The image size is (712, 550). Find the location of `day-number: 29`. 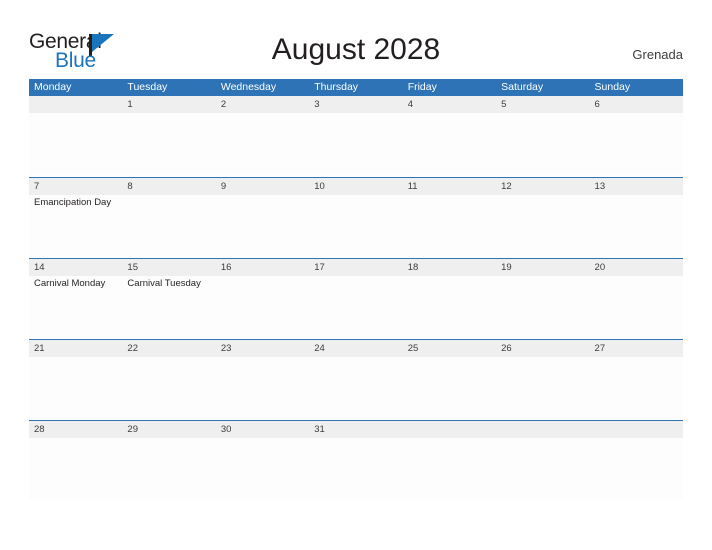

day-number: 29 is located at coordinates (168, 429).